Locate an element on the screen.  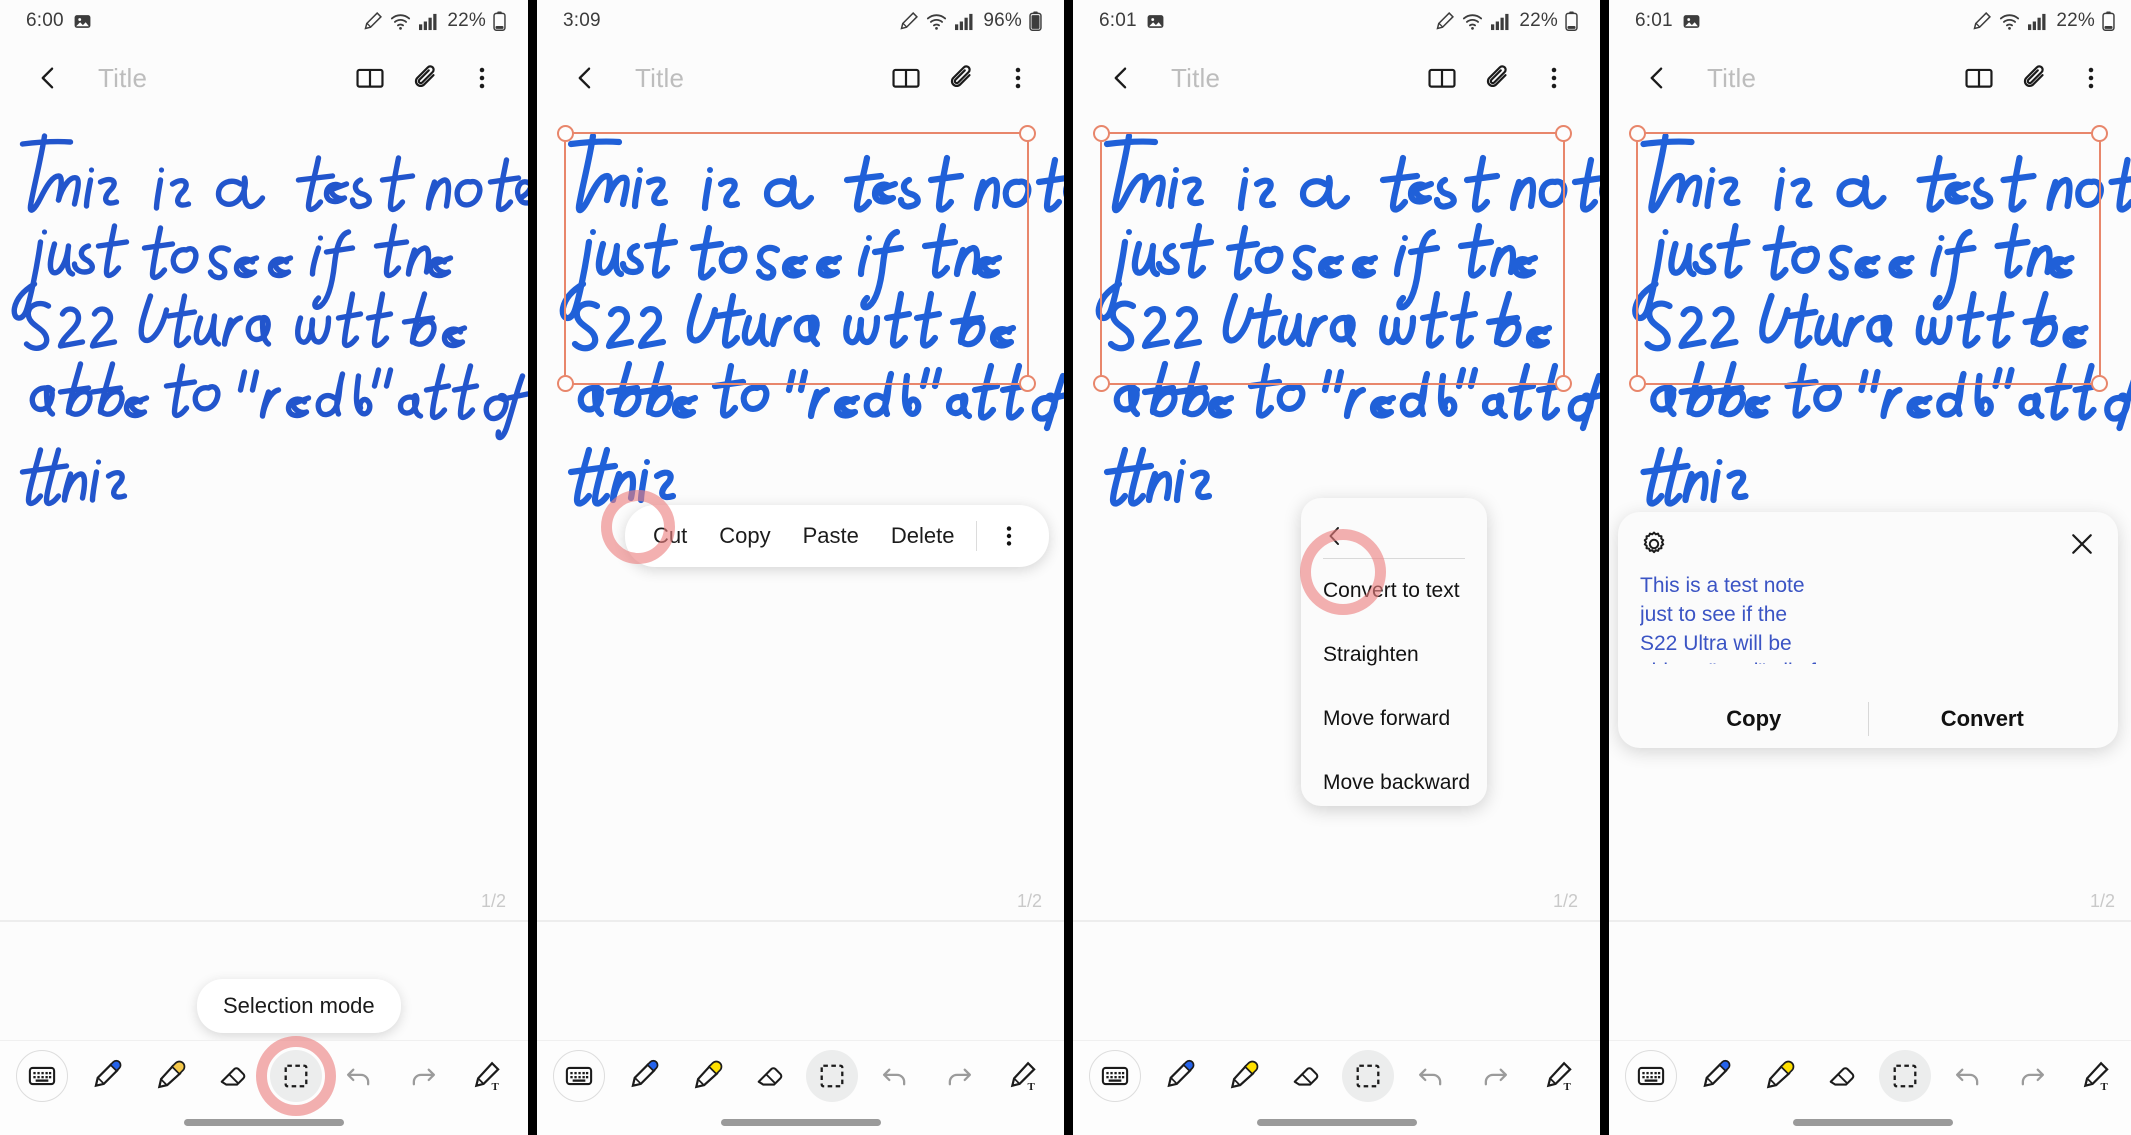
chevron-left-icon is located at coordinates (1334, 536).